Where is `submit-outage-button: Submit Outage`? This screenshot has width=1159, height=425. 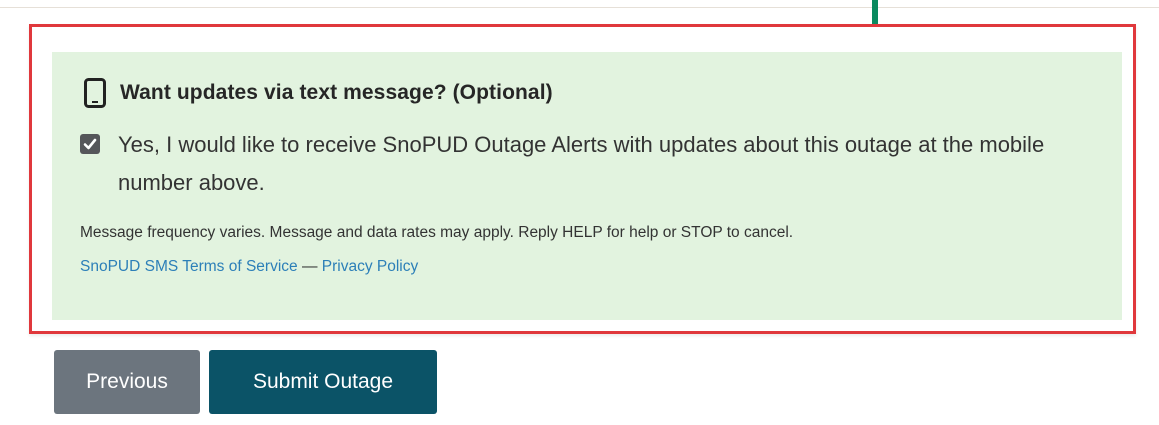
submit-outage-button: Submit Outage is located at coordinates (323, 382).